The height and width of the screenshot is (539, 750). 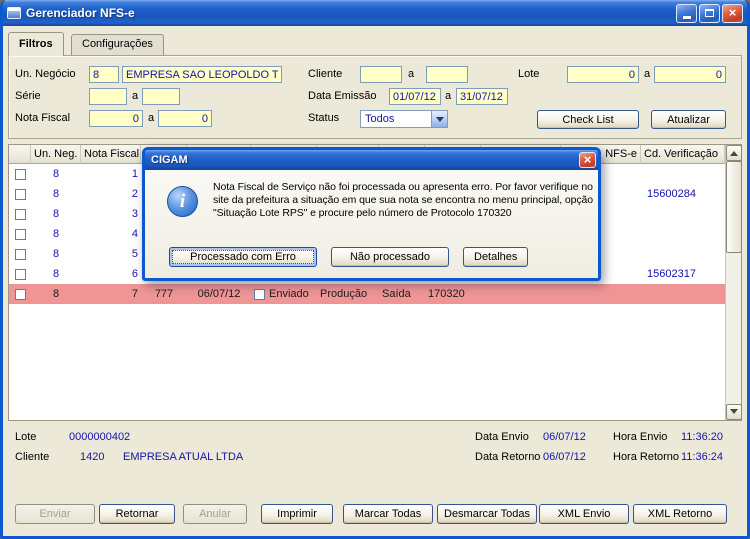 What do you see at coordinates (733, 282) in the screenshot?
I see `vertical-scrollbar` at bounding box center [733, 282].